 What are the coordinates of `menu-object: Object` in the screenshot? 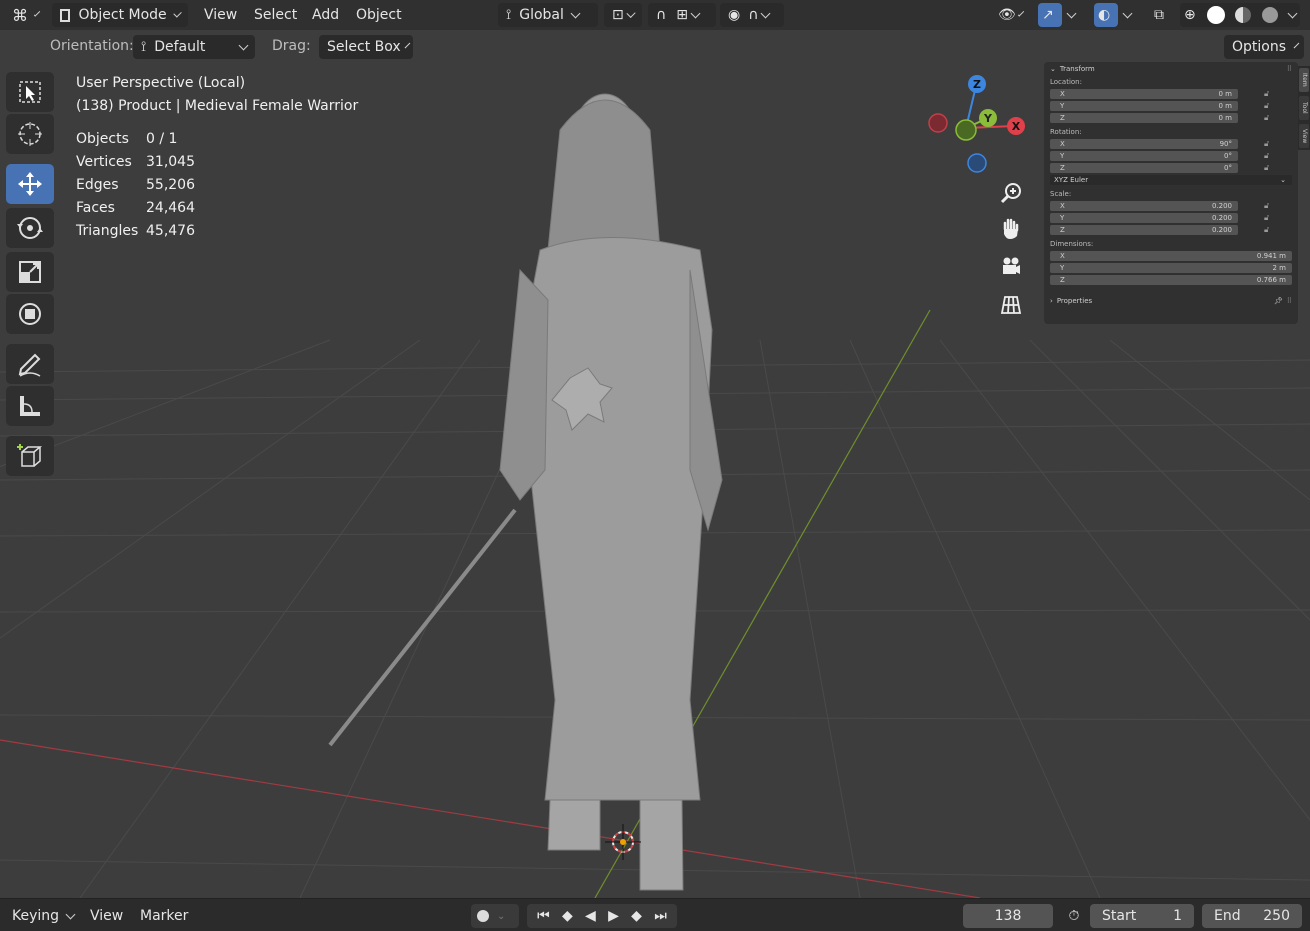 It's located at (379, 15).